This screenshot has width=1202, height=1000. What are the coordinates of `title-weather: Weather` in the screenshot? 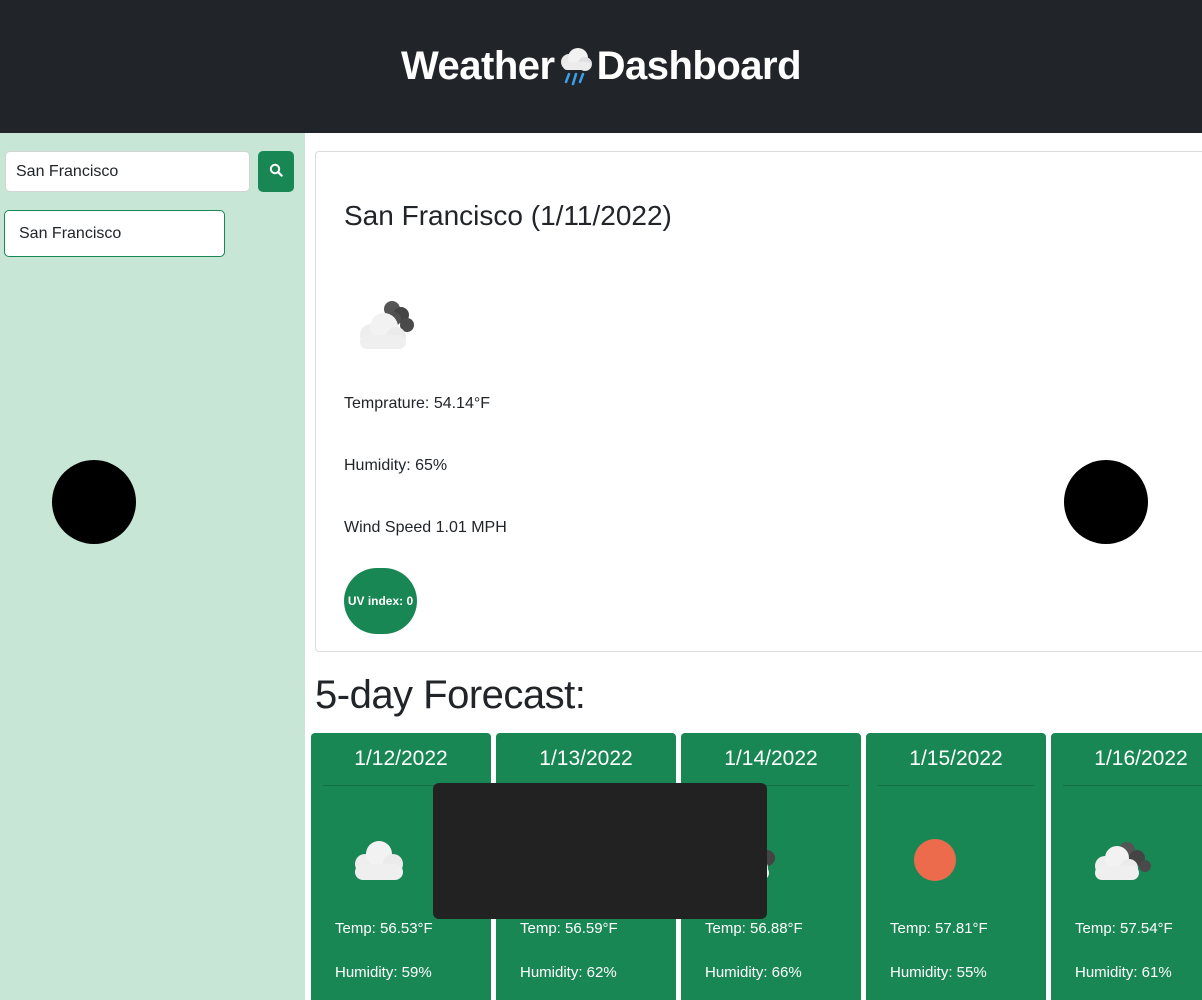 It's located at (477, 66).